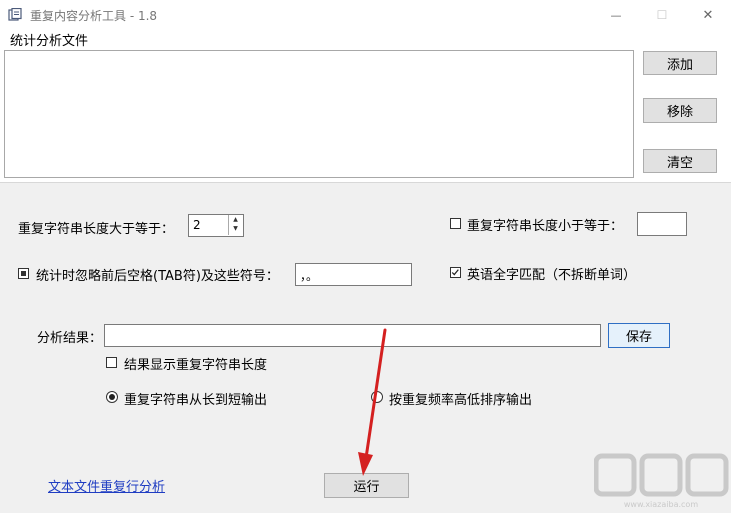 This screenshot has width=731, height=513. Describe the element at coordinates (112, 397) in the screenshot. I see `sort-long-to-short-radio` at that location.